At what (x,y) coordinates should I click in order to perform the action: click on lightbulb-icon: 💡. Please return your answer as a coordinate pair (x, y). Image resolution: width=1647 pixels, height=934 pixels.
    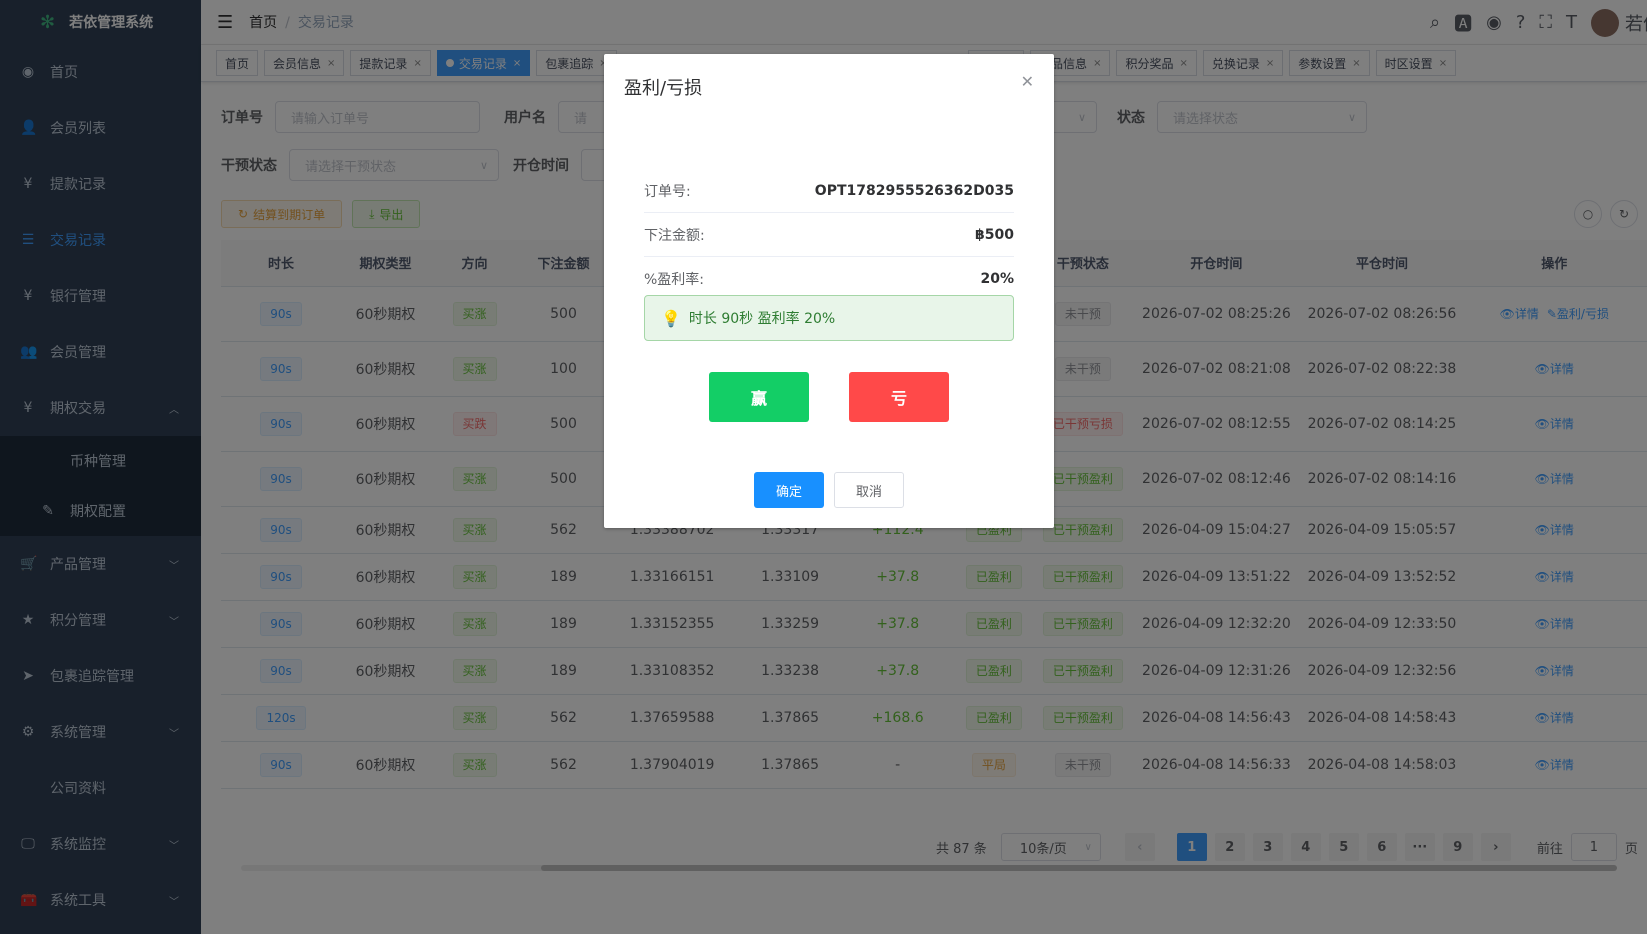
    Looking at the image, I should click on (671, 318).